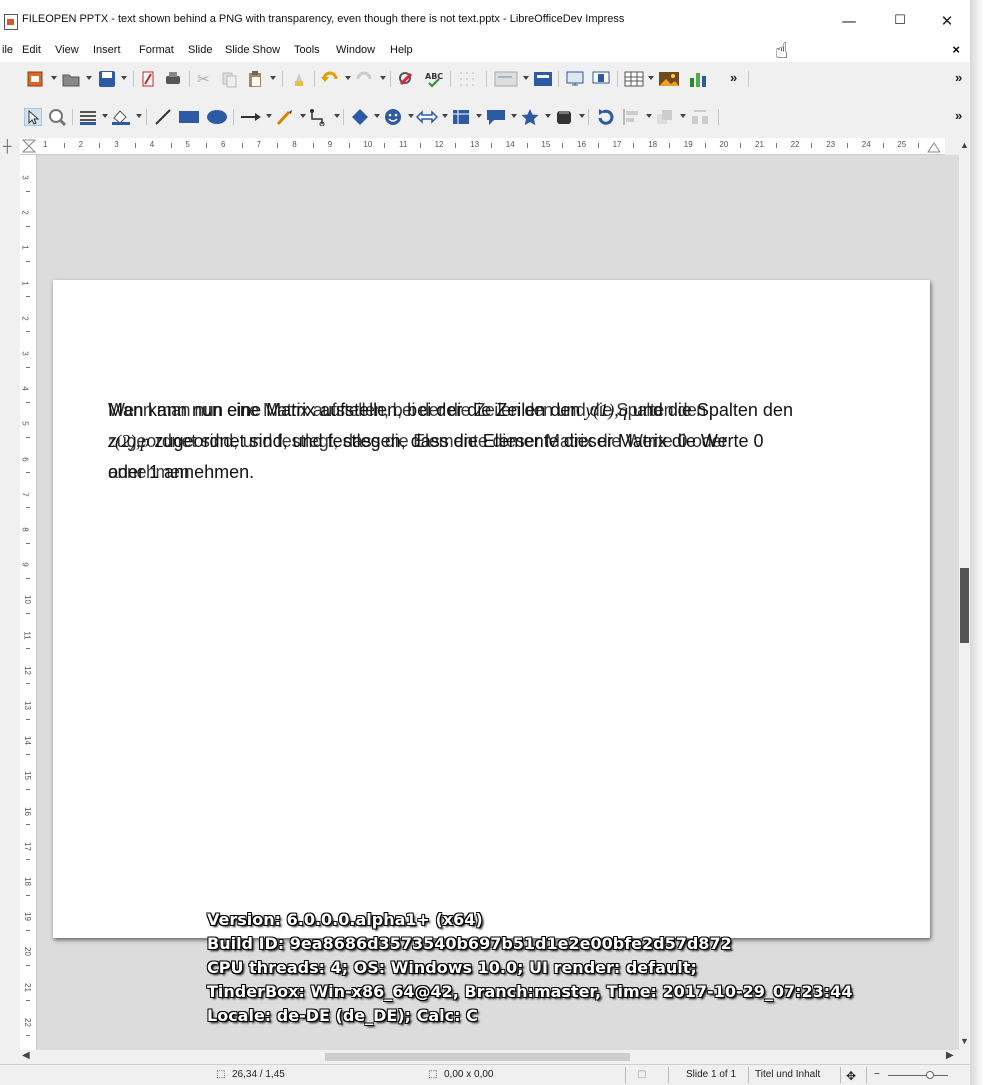 The image size is (984, 1085). What do you see at coordinates (26, 1055) in the screenshot?
I see `scroll-left-icon: ◀` at bounding box center [26, 1055].